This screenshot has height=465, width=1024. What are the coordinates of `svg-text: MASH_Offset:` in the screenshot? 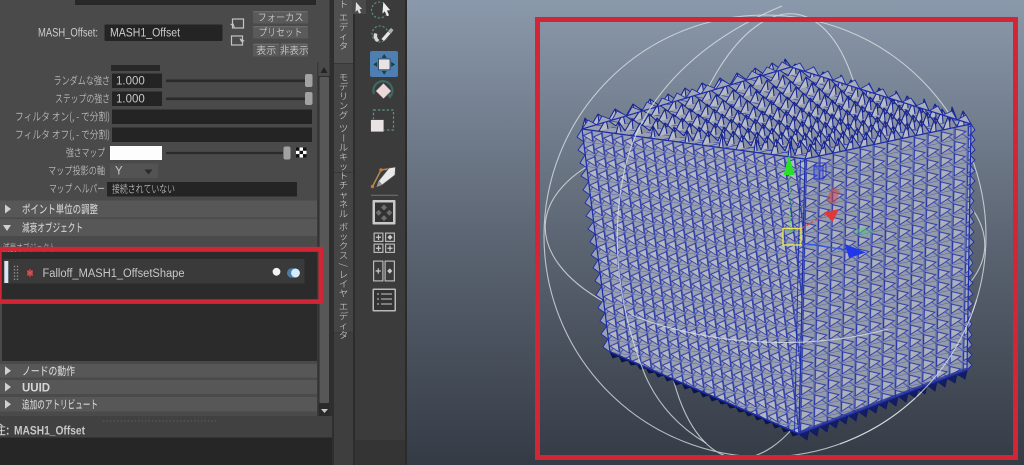 It's located at (68, 34).